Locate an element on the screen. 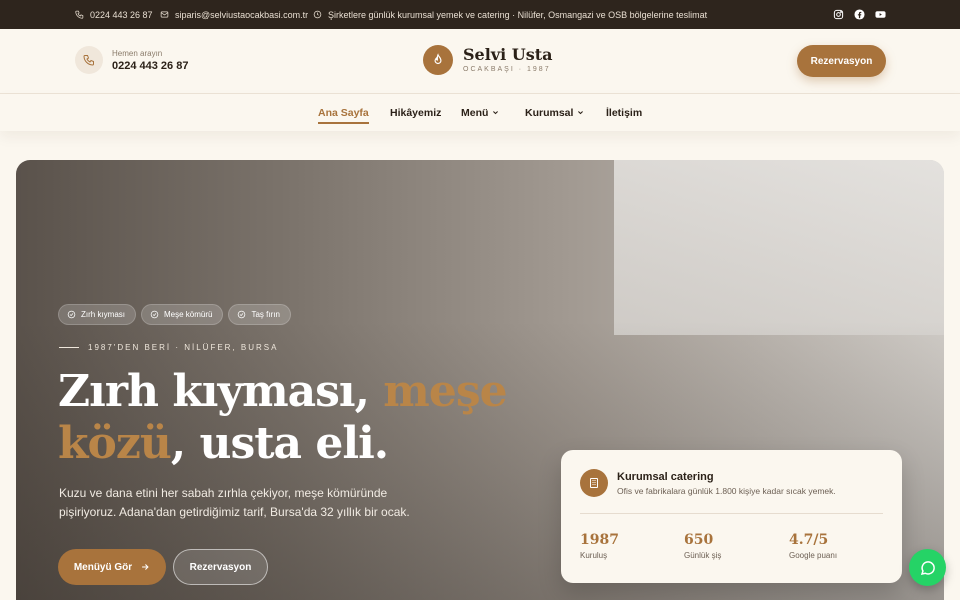 This screenshot has height=600, width=960. whatsapp-button is located at coordinates (927, 567).